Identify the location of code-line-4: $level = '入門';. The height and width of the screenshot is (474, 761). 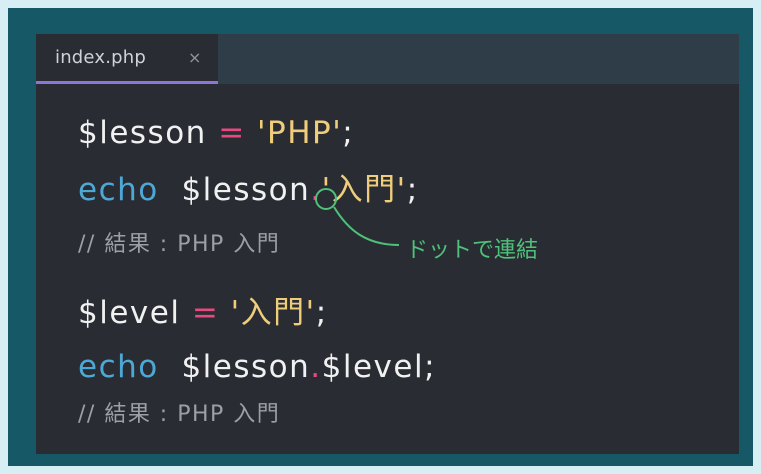
(203, 313).